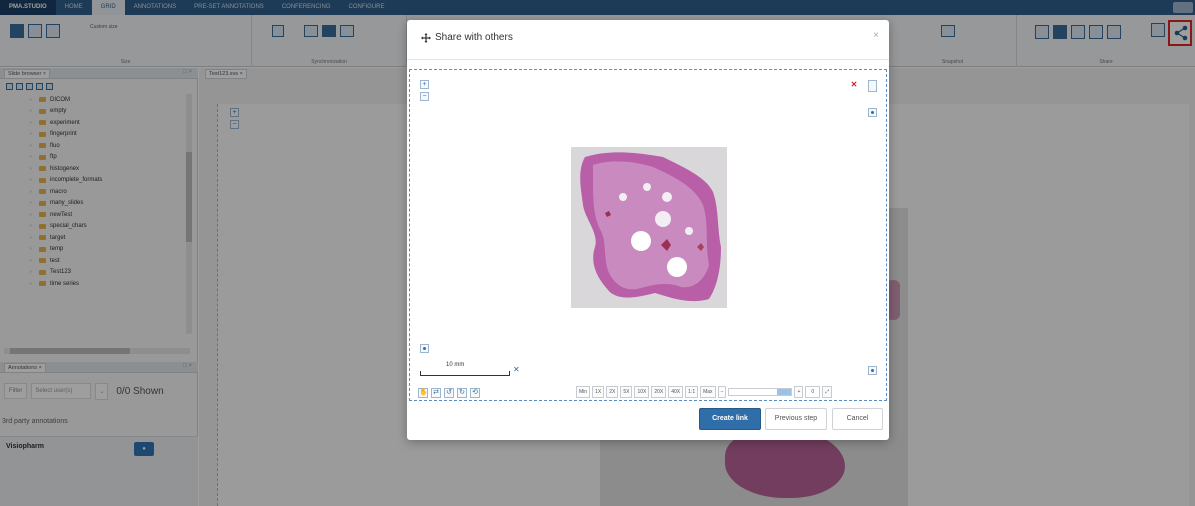  Describe the element at coordinates (730, 419) in the screenshot. I see `create-link-button: Create link` at that location.